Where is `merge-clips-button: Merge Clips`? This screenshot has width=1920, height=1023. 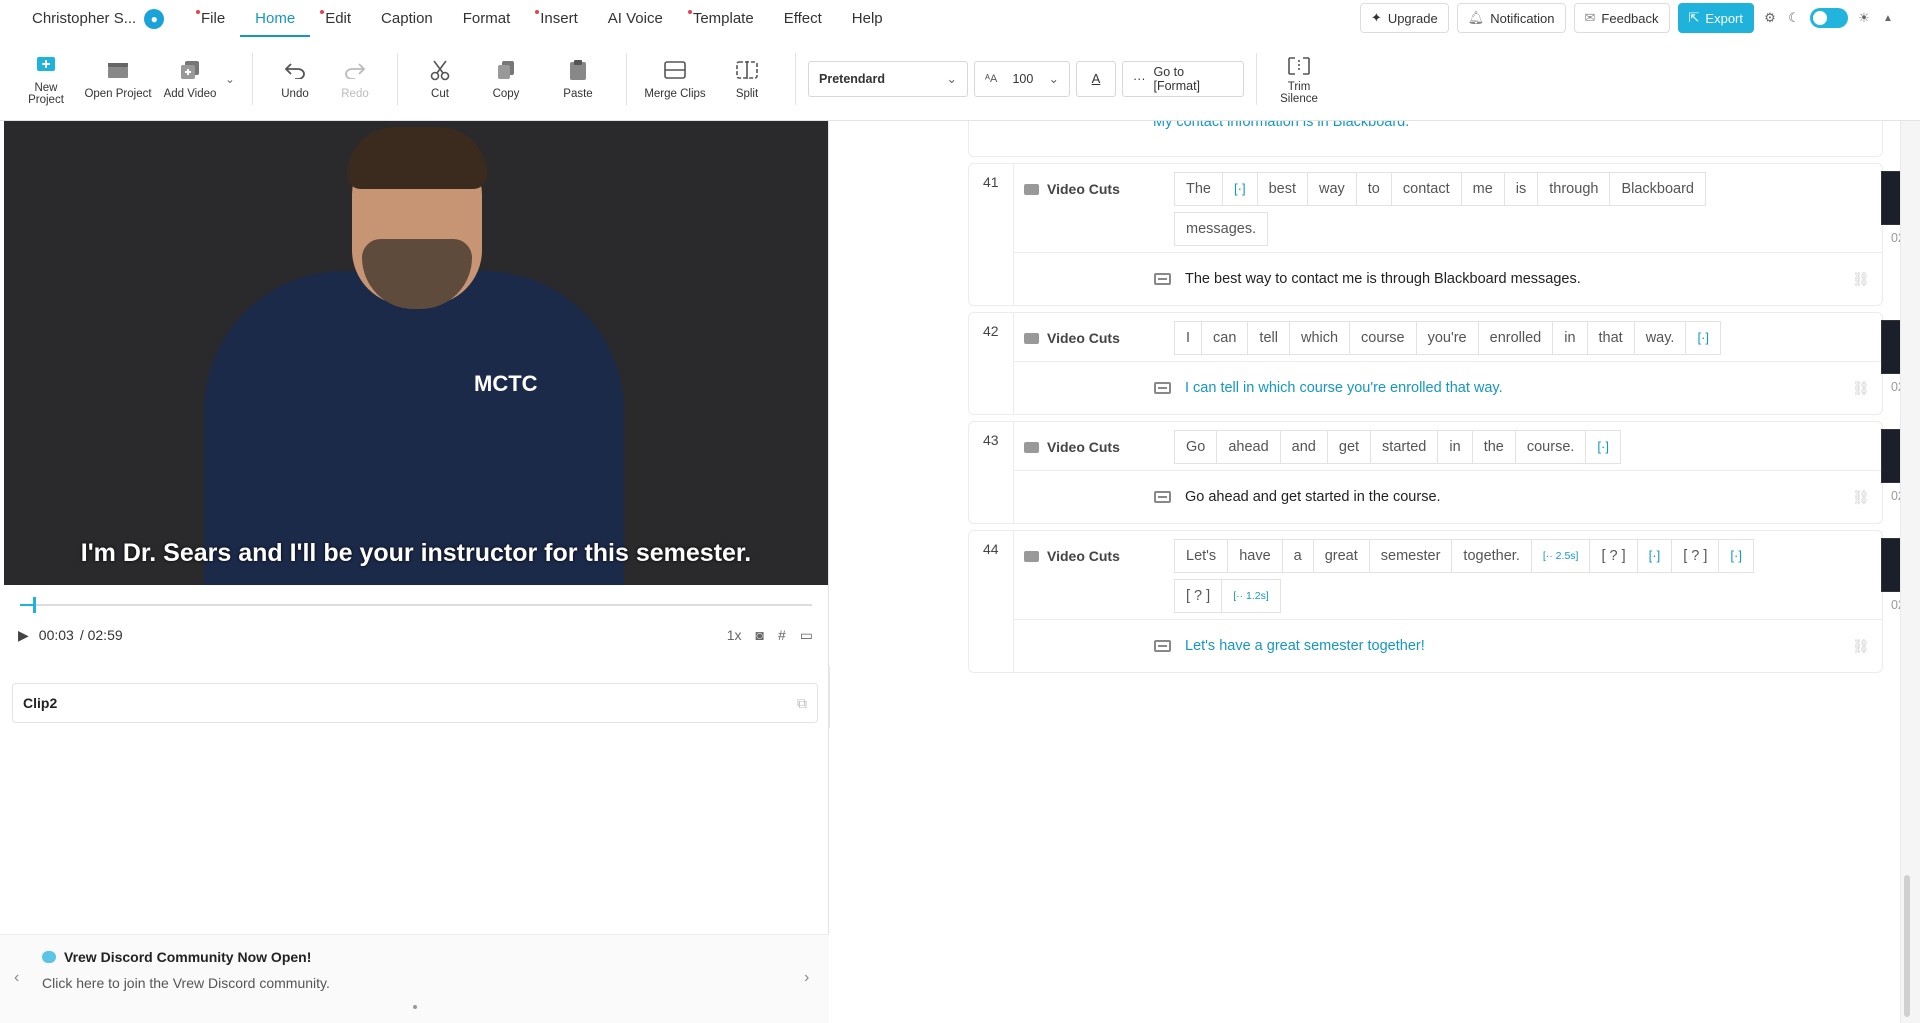 merge-clips-button: Merge Clips is located at coordinates (675, 79).